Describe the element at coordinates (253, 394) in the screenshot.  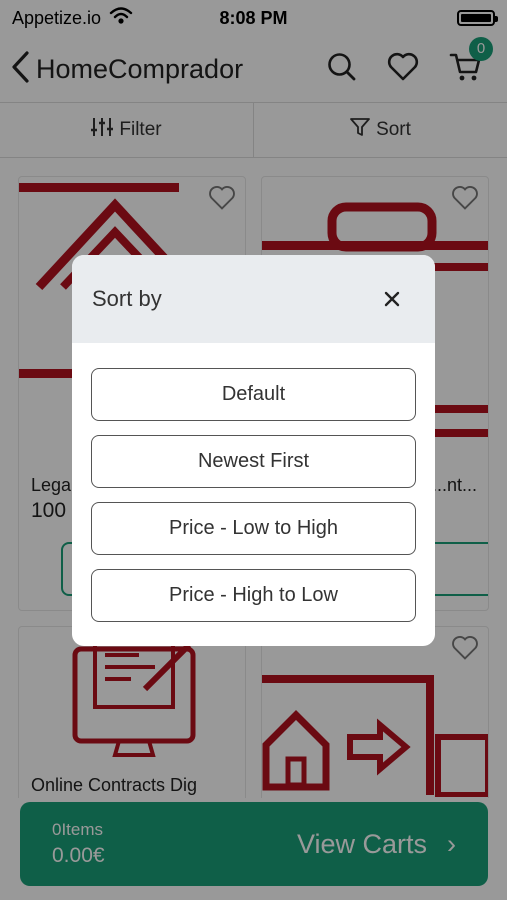
I see `sort-option-default: Default` at that location.